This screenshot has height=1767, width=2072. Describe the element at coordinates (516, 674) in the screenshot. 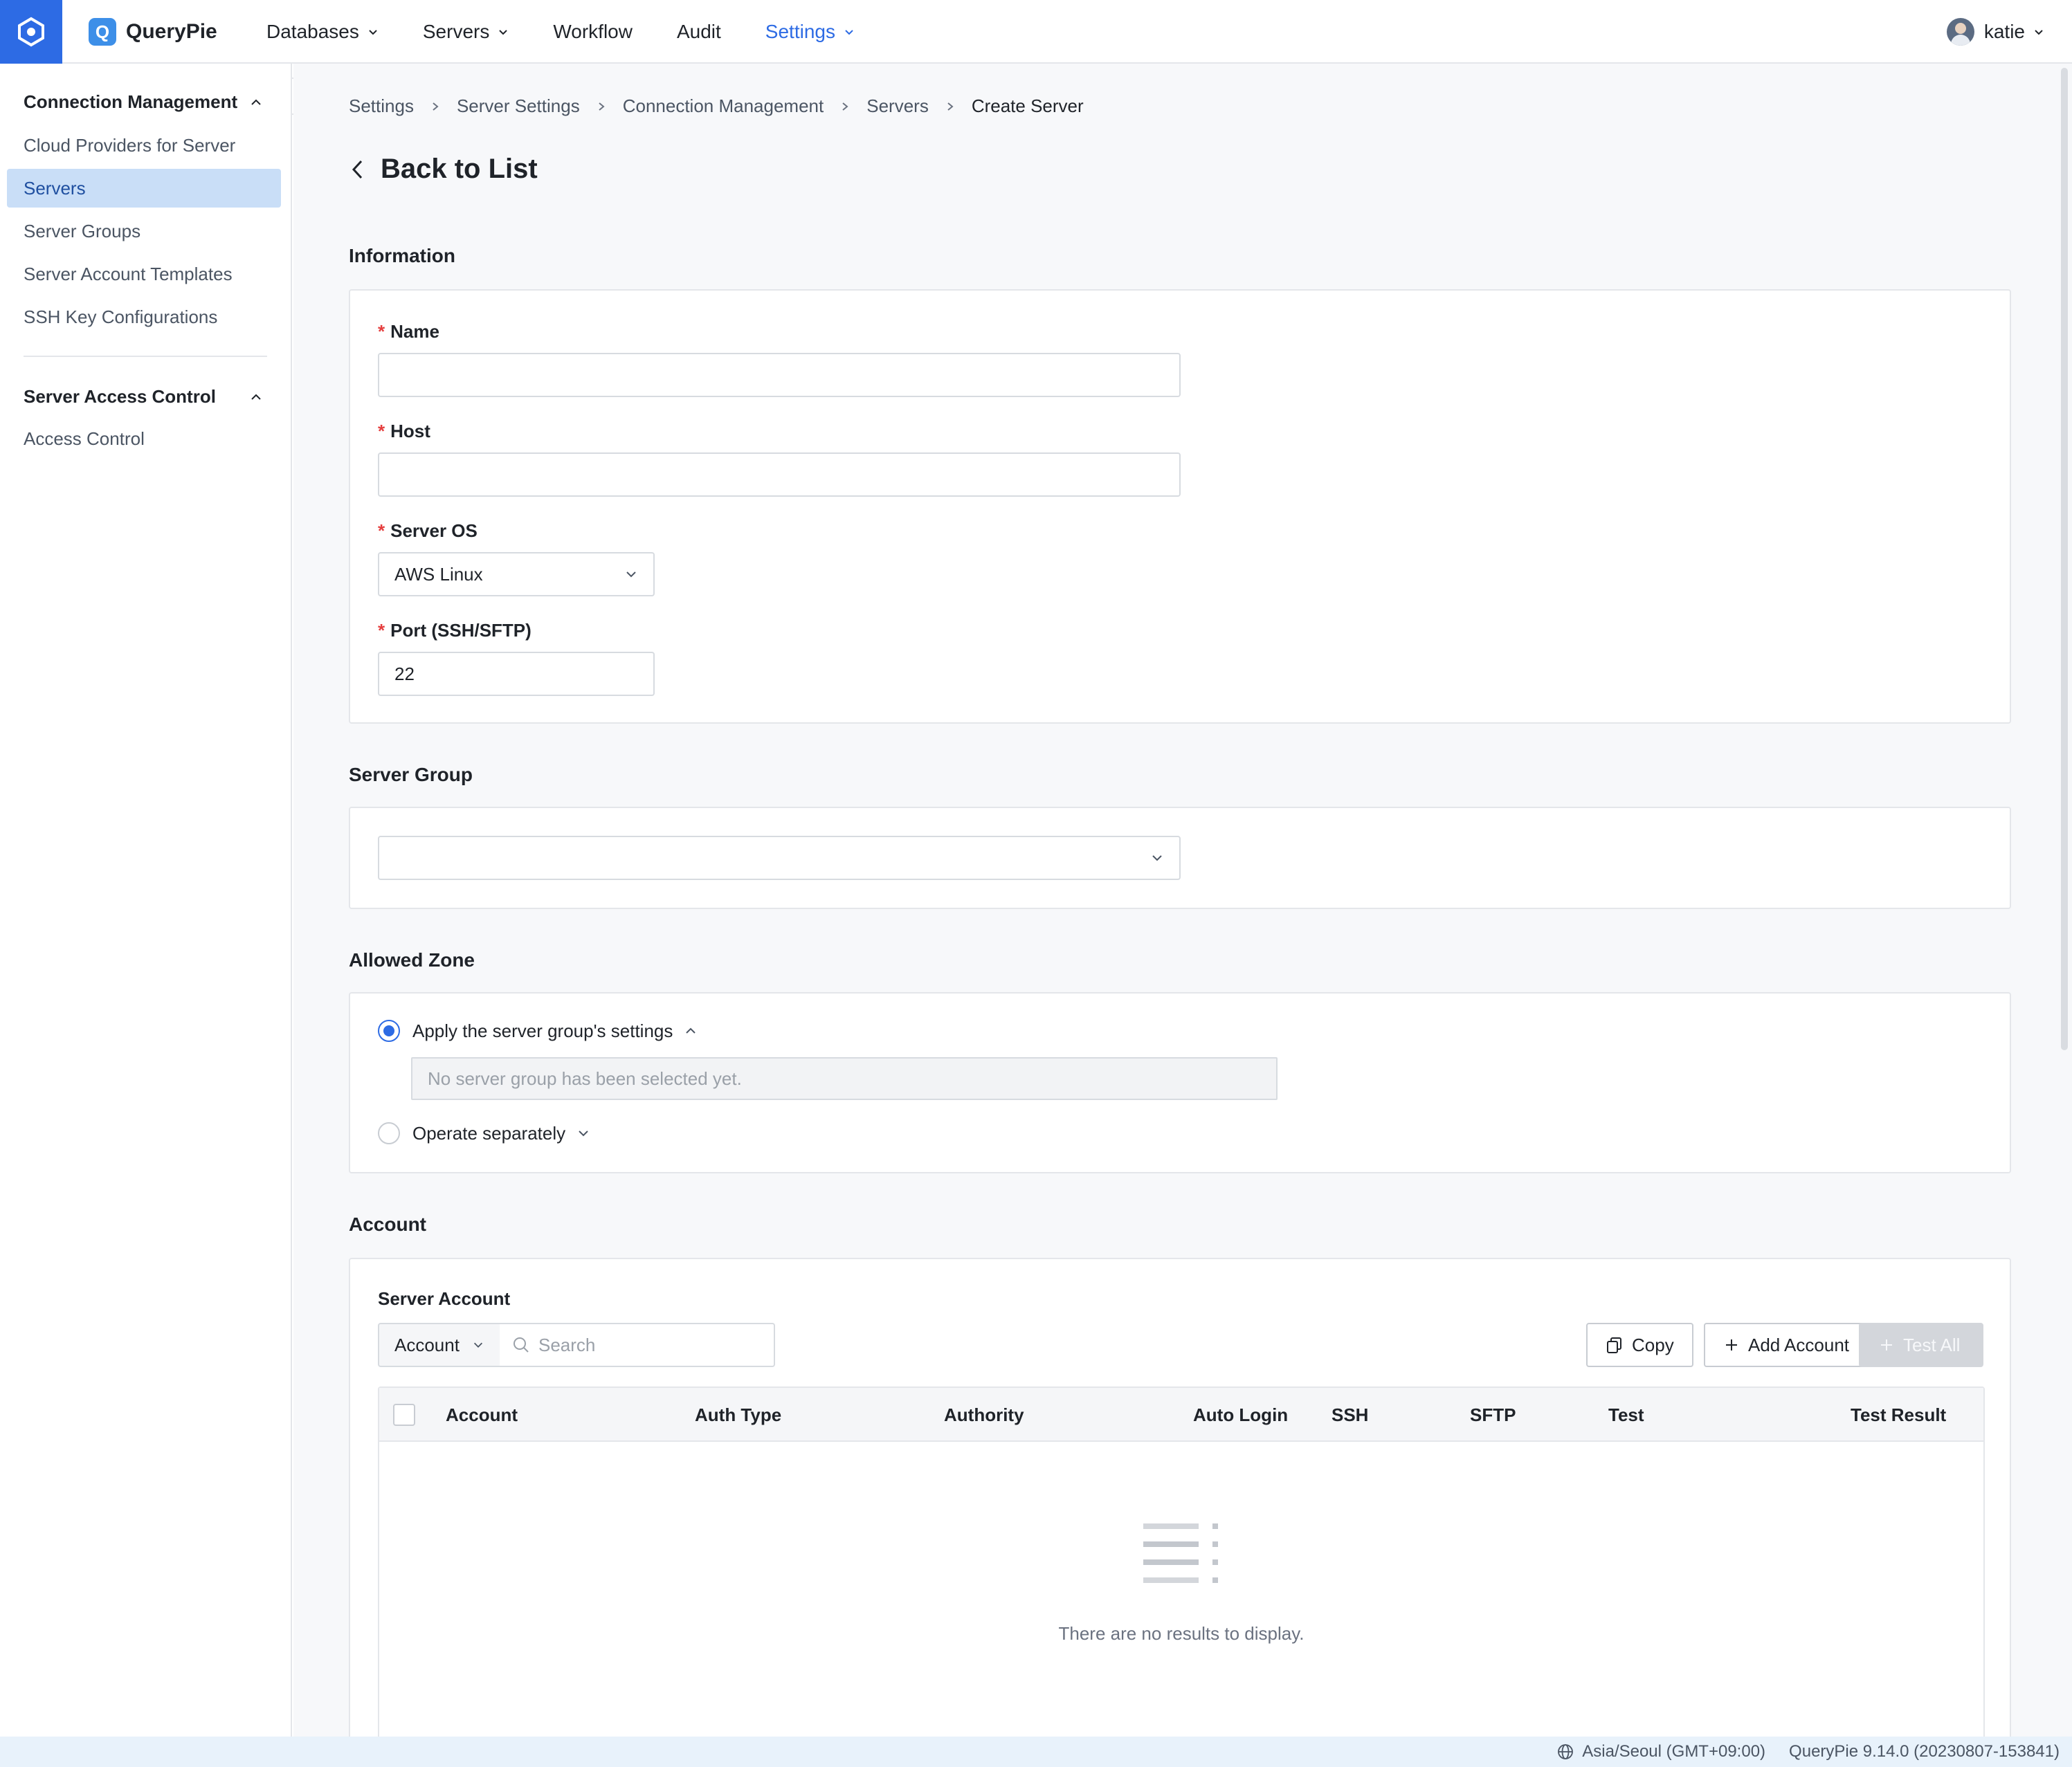

I see `port-input: 22` at that location.